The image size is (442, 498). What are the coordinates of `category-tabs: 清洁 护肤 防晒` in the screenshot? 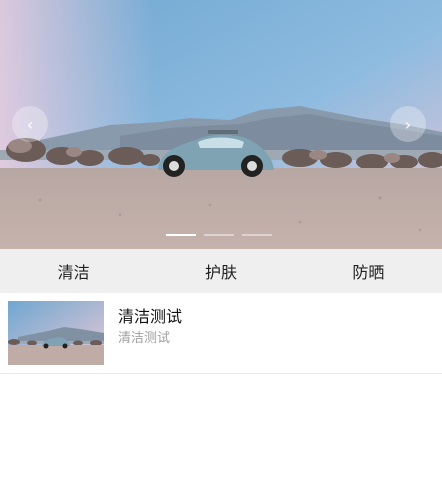 It's located at (221, 271).